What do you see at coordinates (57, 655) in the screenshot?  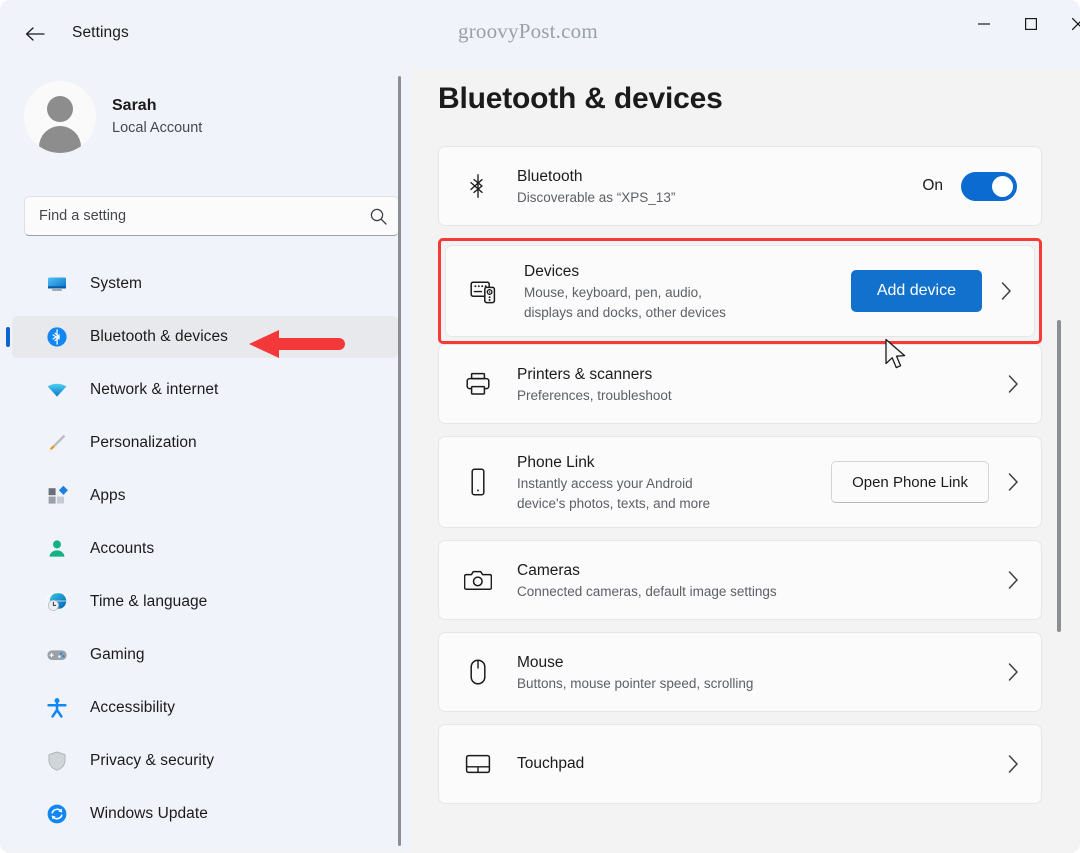 I see `gamepad-icon` at bounding box center [57, 655].